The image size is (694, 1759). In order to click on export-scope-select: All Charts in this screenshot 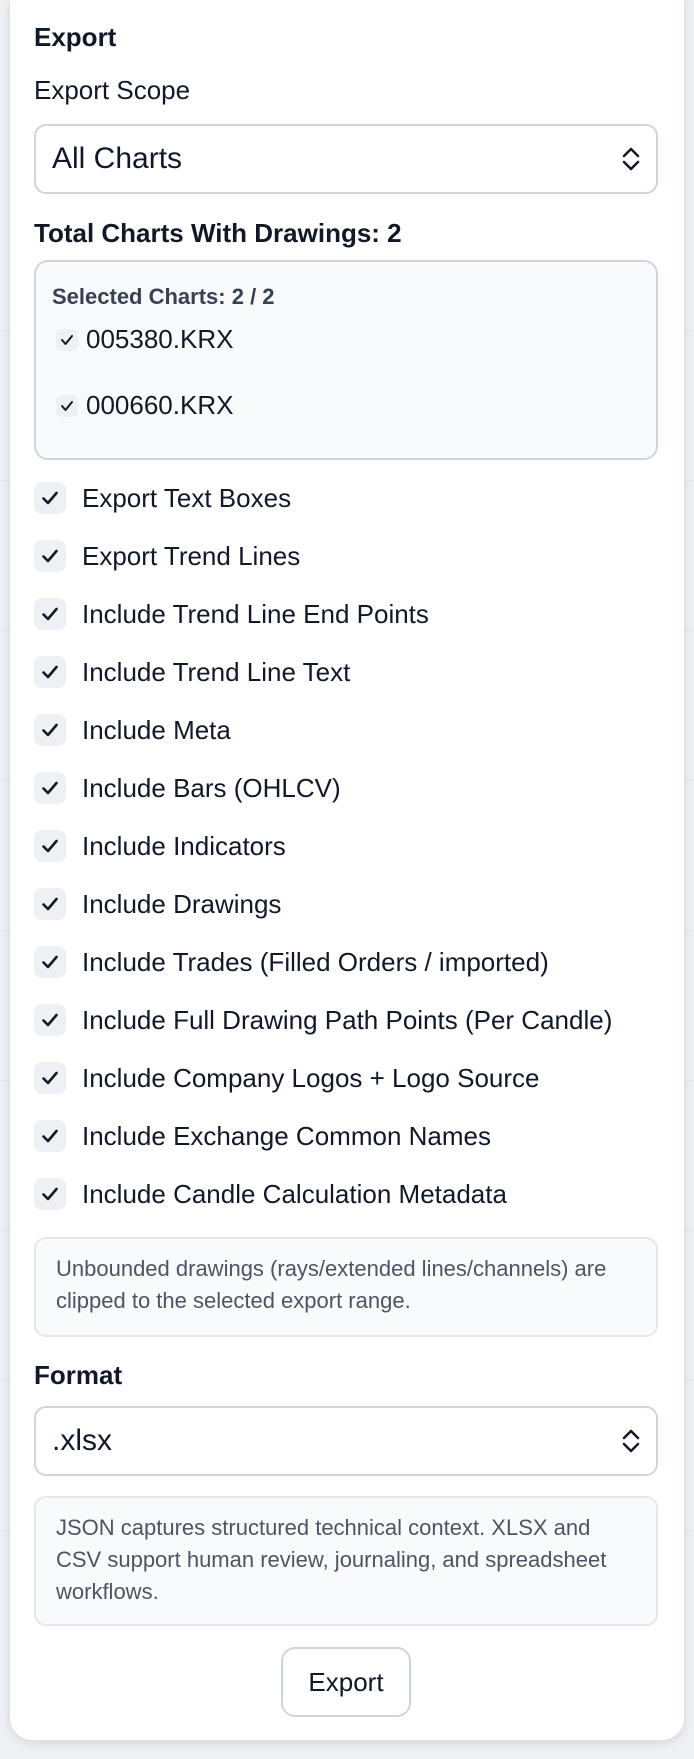, I will do `click(346, 159)`.